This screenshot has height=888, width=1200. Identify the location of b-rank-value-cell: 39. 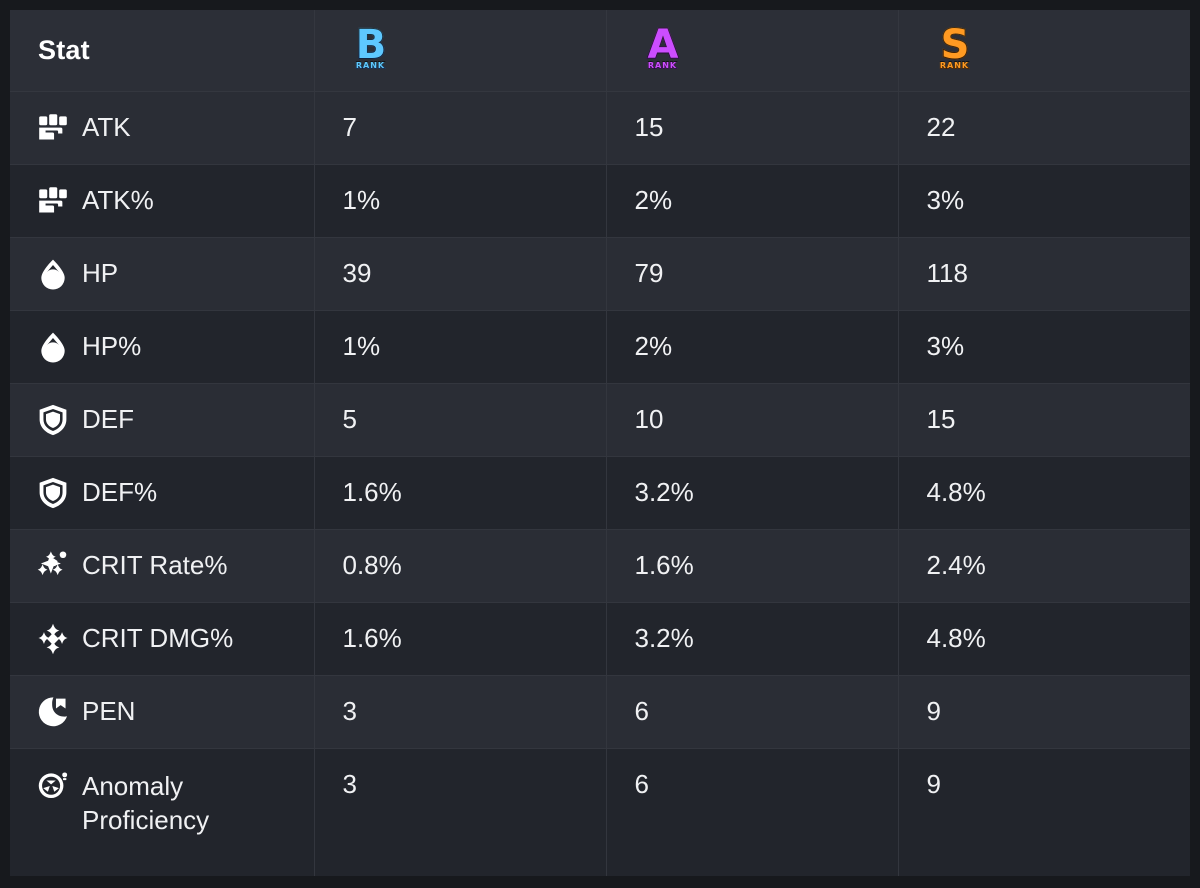
(460, 274).